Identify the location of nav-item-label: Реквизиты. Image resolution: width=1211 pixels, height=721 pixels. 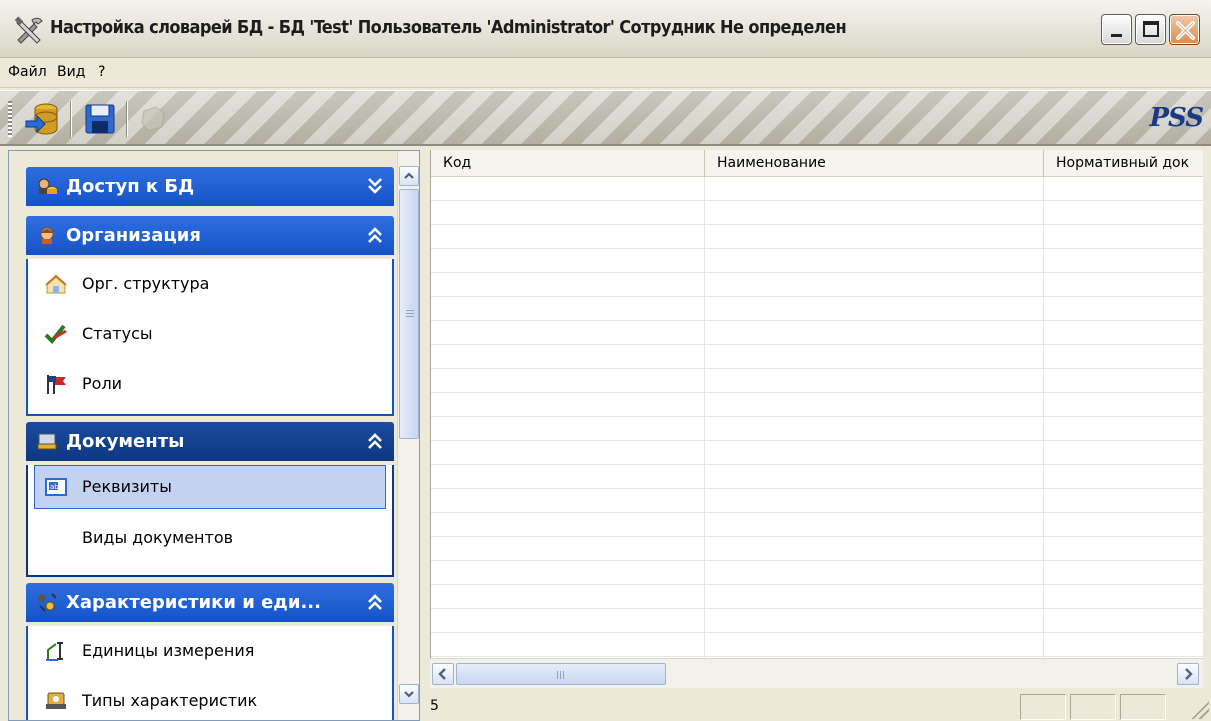
(127, 486).